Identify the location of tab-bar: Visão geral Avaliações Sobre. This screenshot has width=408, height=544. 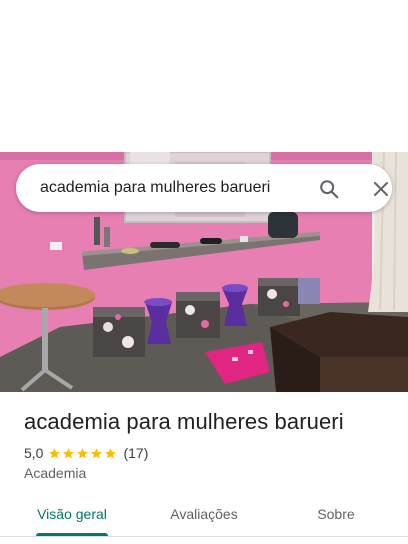
(204, 514).